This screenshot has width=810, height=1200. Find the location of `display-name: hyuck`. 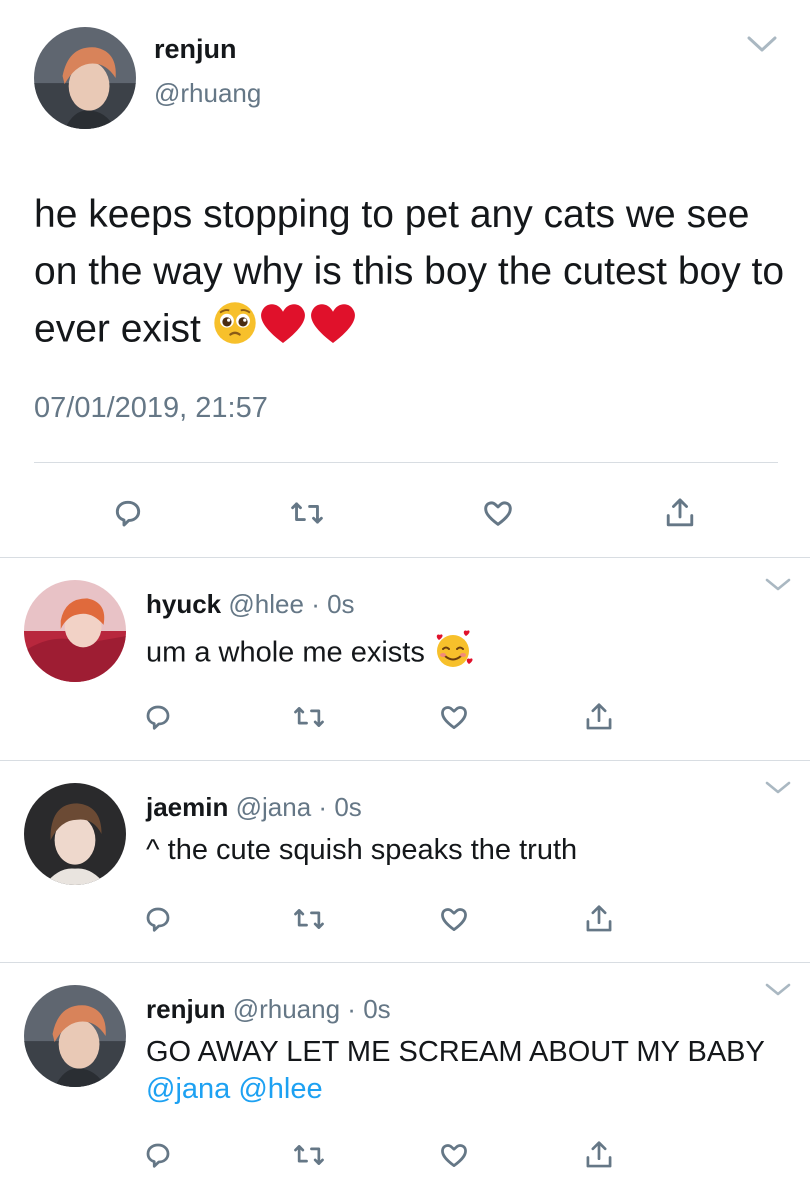

display-name: hyuck is located at coordinates (183, 604).